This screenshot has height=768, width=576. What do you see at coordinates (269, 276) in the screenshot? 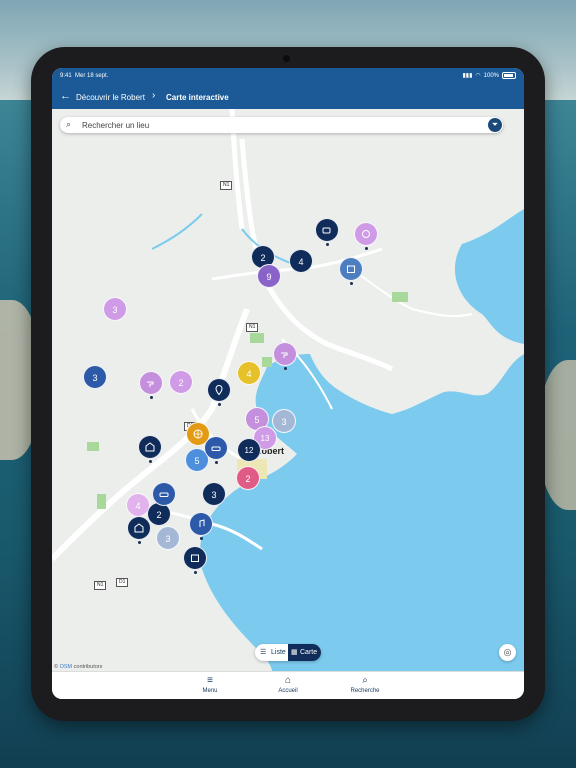
I see `cluster-marker: 9` at bounding box center [269, 276].